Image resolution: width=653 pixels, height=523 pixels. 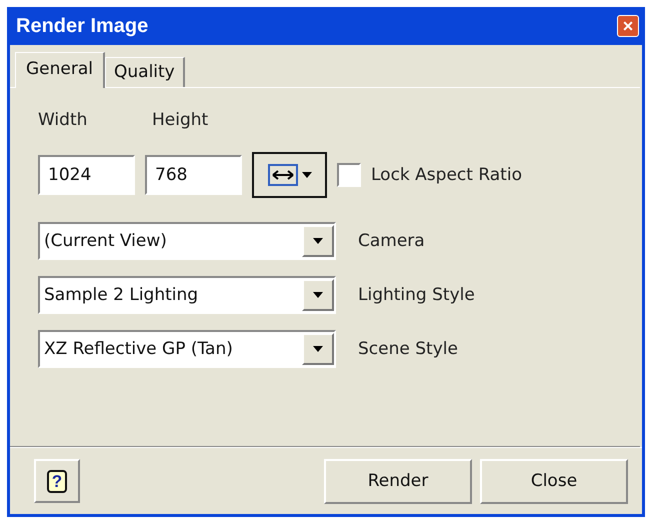 What do you see at coordinates (187, 295) in the screenshot?
I see `dropdown-field: Sample 2 Lighting` at bounding box center [187, 295].